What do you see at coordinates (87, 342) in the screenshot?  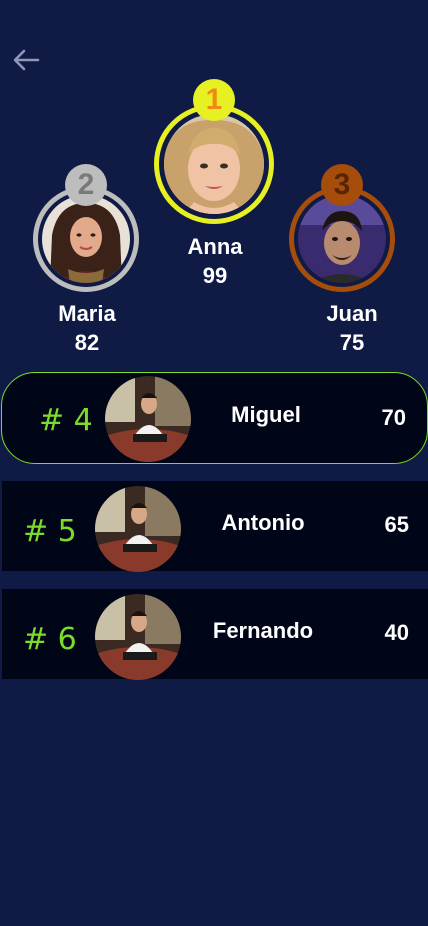 I see `player-score: 82` at bounding box center [87, 342].